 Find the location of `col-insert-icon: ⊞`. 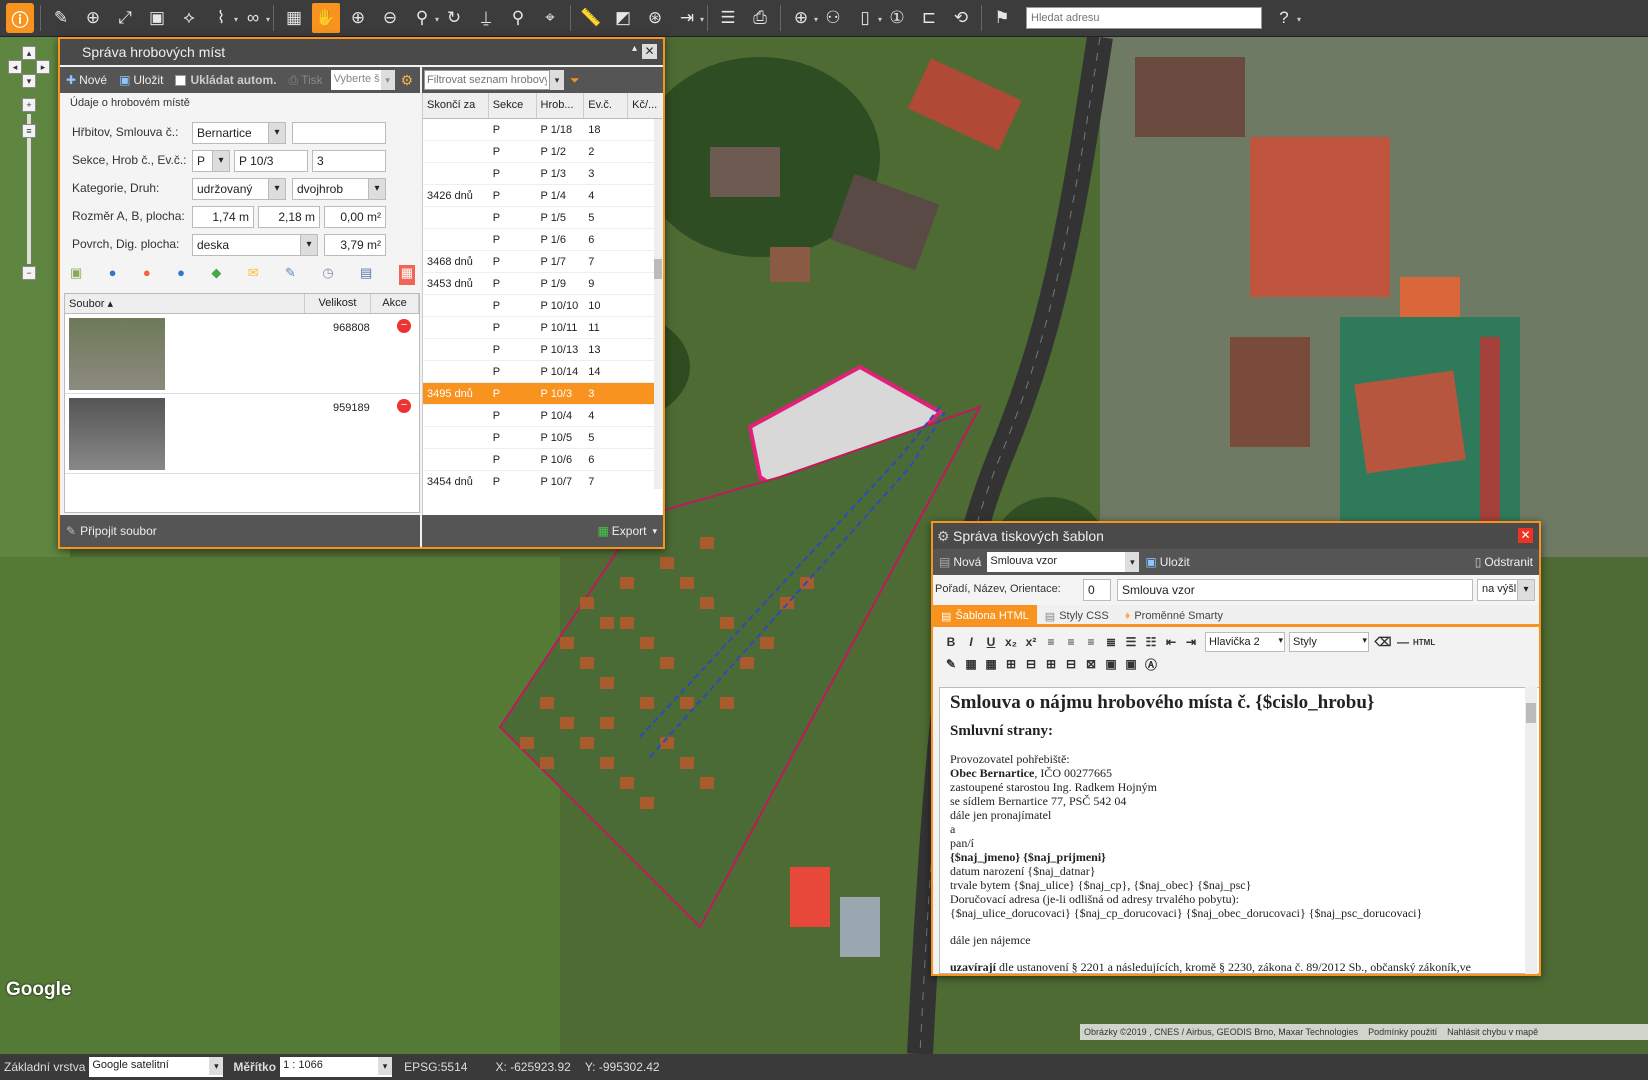

col-insert-icon: ⊞ is located at coordinates (1051, 664).